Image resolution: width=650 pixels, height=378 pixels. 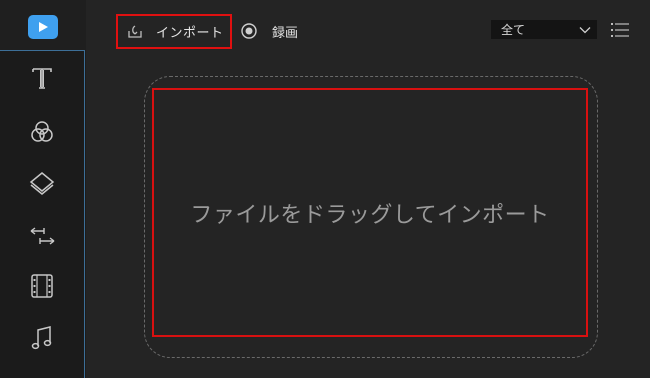 What do you see at coordinates (190, 33) in the screenshot?
I see `import-label: インポート` at bounding box center [190, 33].